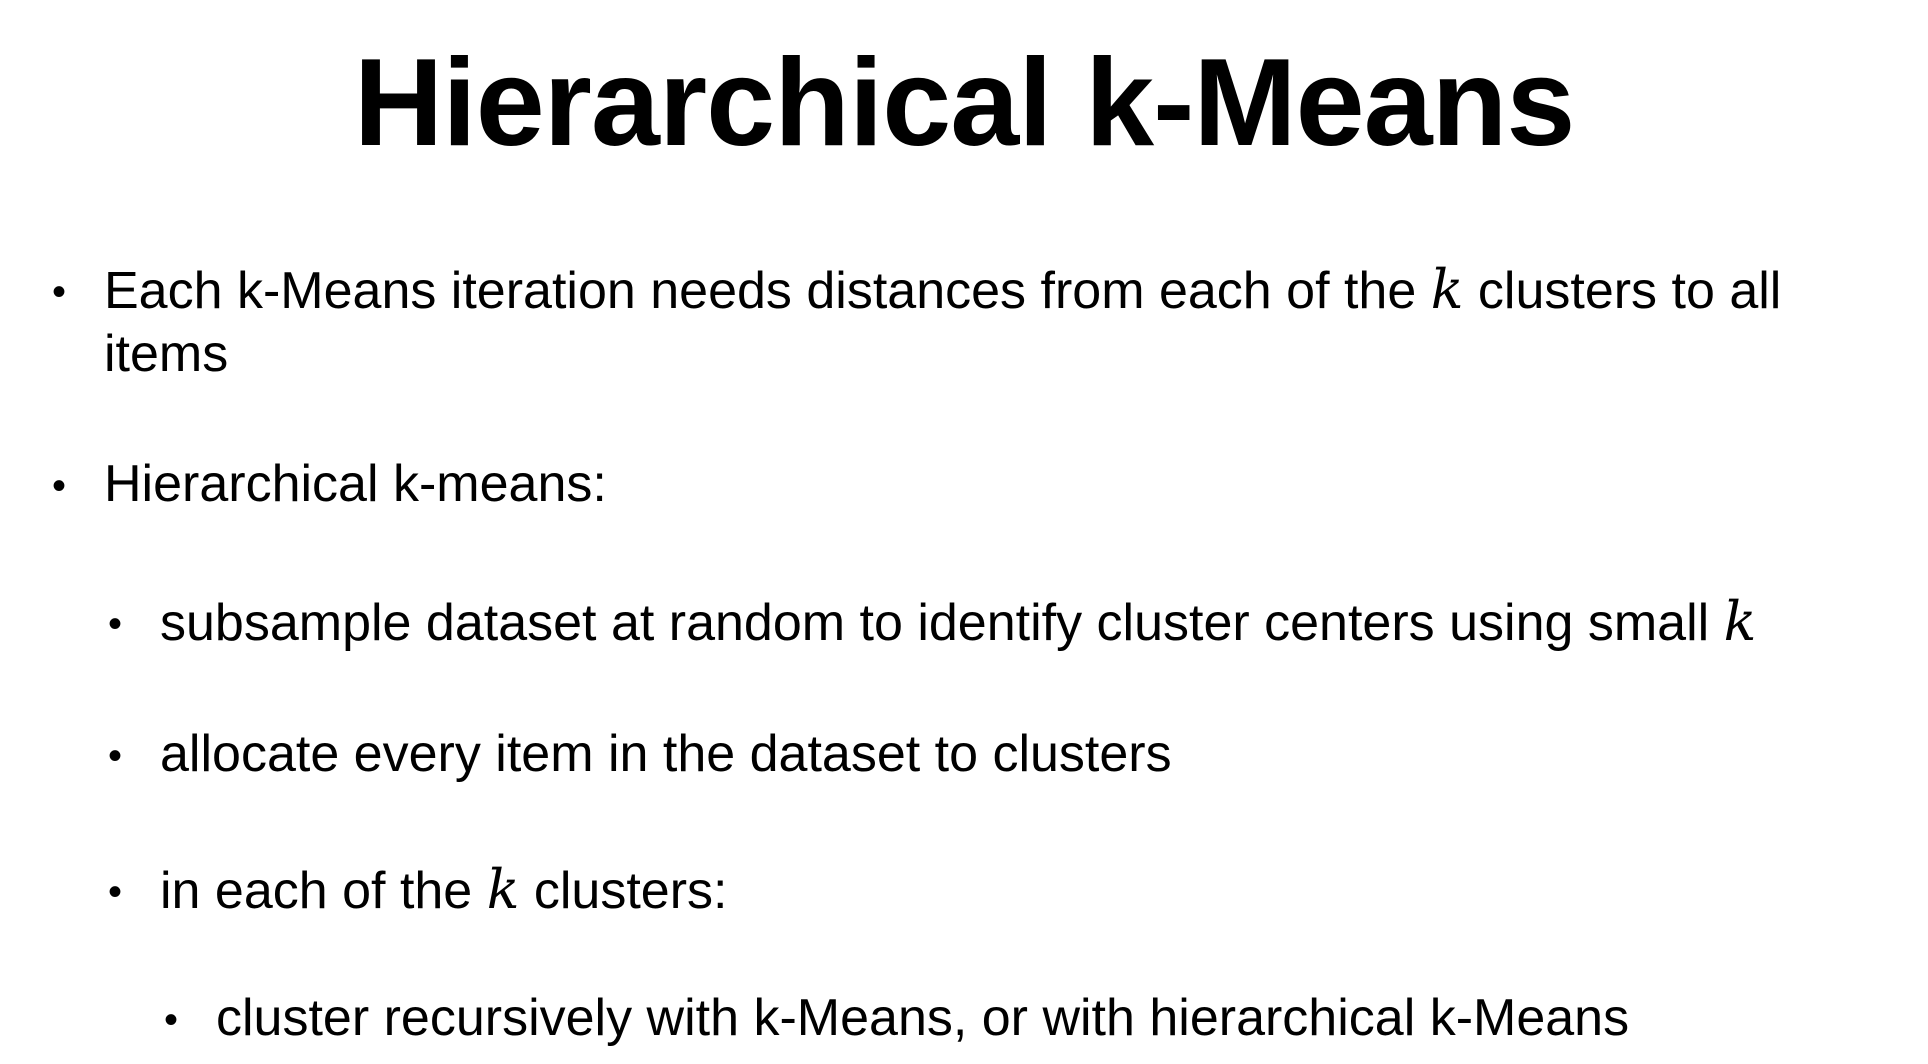 This screenshot has height=1064, width=1928. I want to click on bullet-text: in each of the k clusters:, so click(443, 890).